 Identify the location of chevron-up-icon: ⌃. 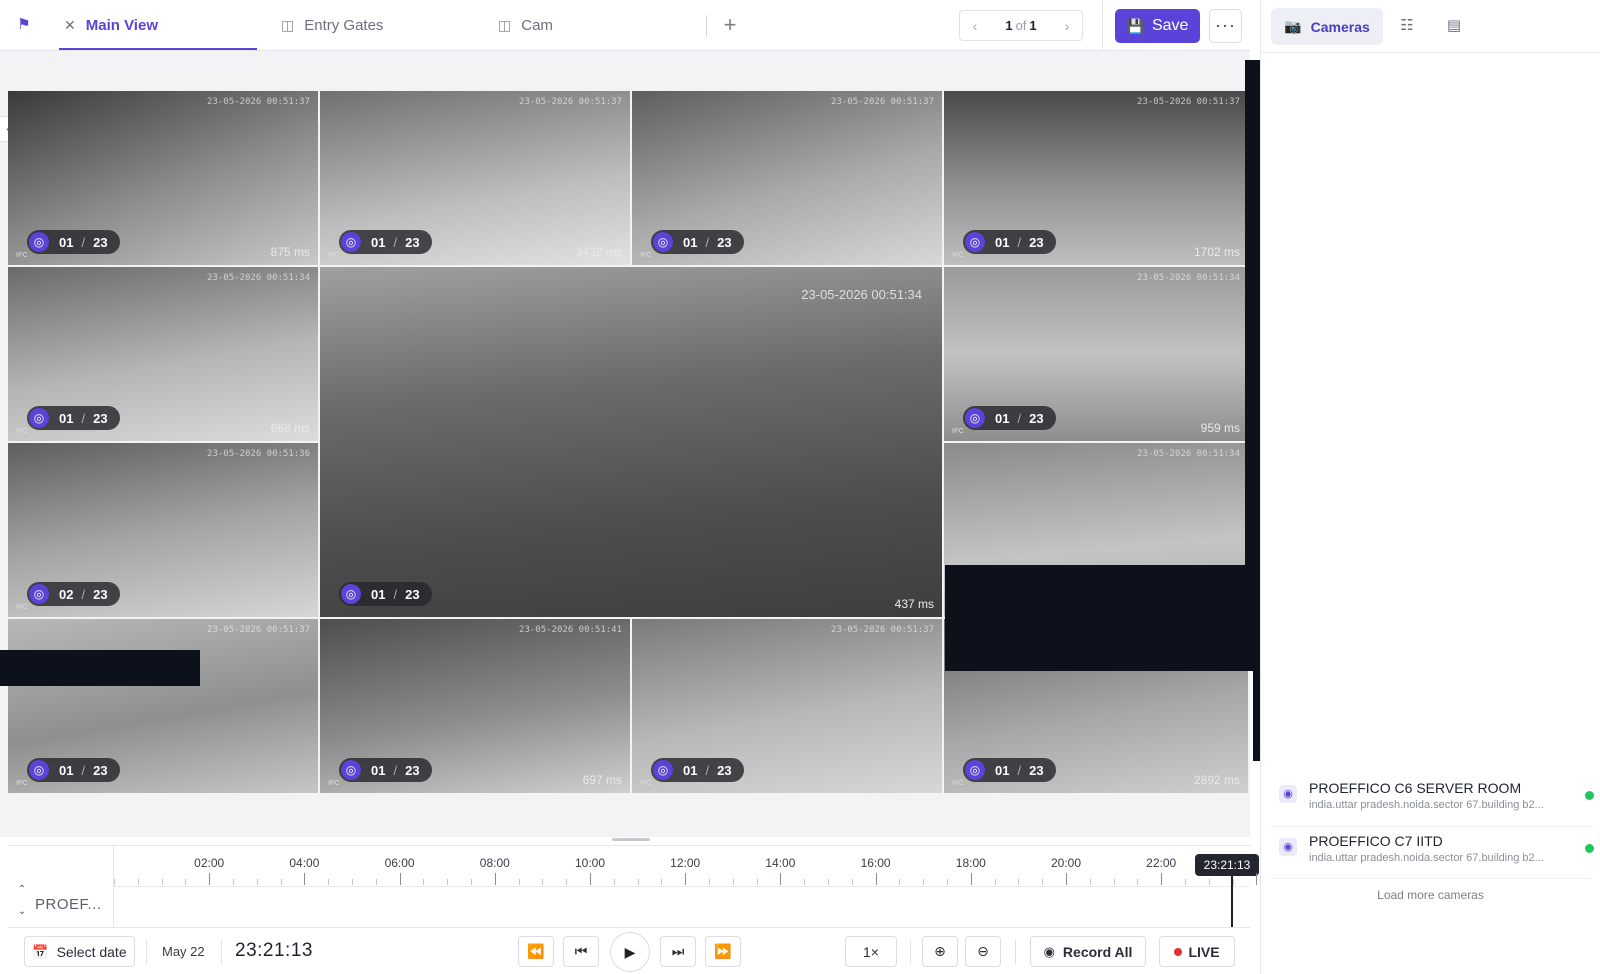
(22, 890).